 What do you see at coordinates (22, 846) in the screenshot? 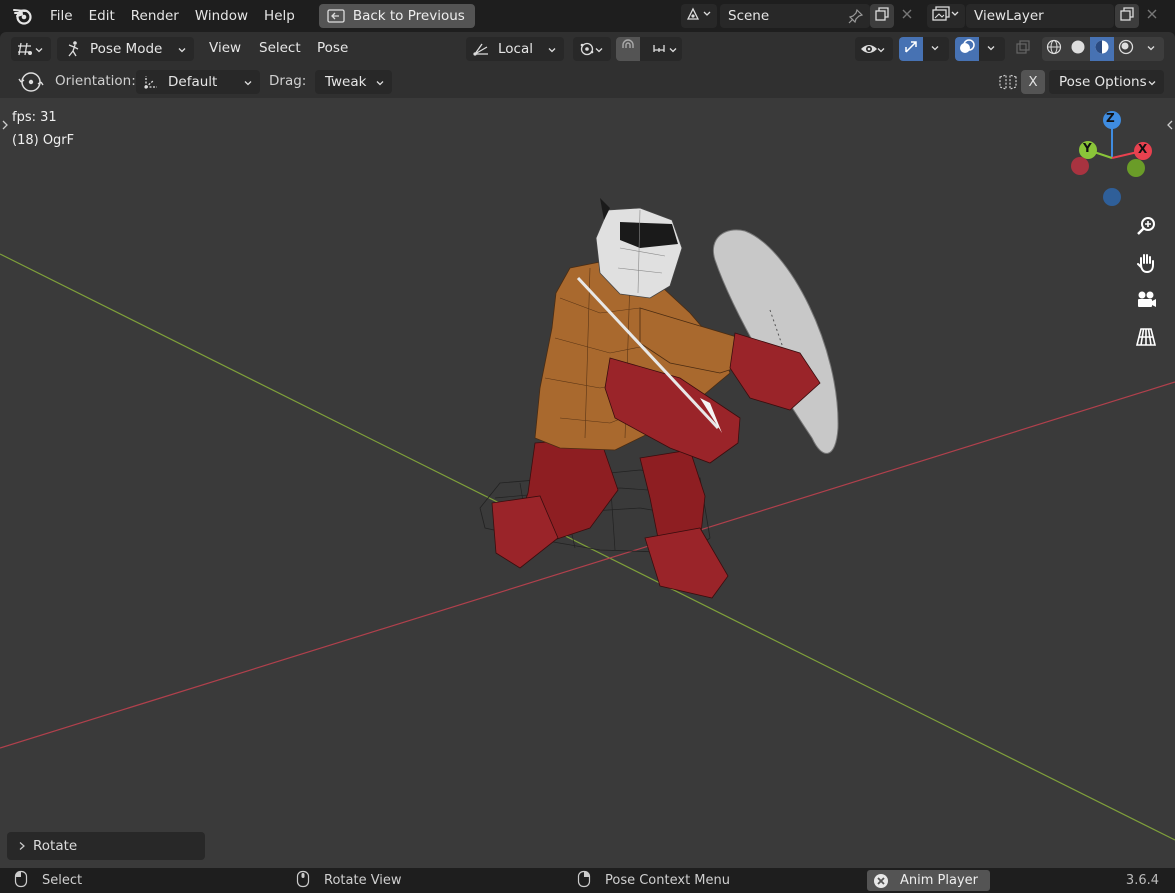
I see `chevron-right-icon` at bounding box center [22, 846].